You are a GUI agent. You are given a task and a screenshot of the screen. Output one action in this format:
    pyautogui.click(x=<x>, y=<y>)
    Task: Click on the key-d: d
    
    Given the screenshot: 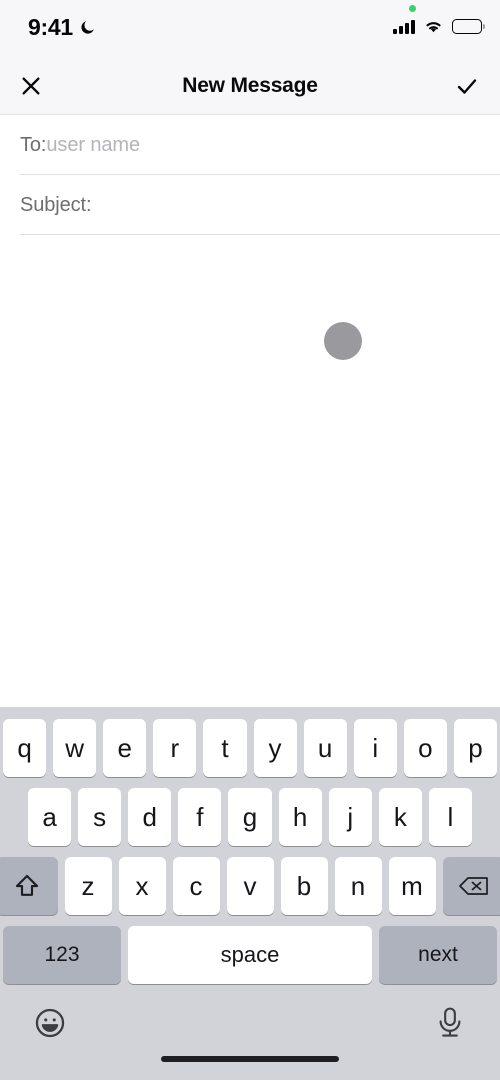 What is the action you would take?
    pyautogui.click(x=150, y=817)
    